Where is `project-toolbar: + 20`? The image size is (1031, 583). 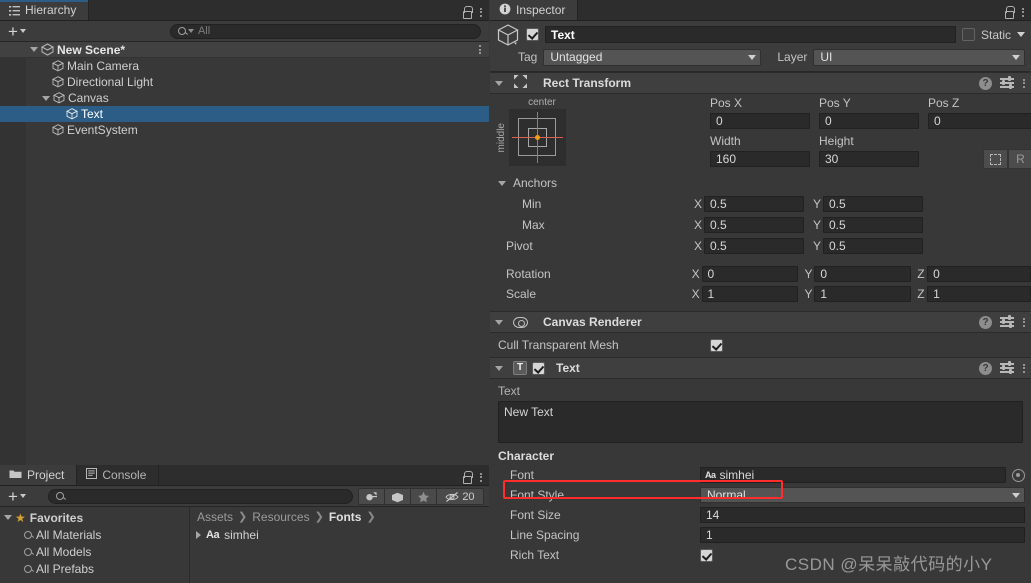 project-toolbar: + 20 is located at coordinates (244, 496).